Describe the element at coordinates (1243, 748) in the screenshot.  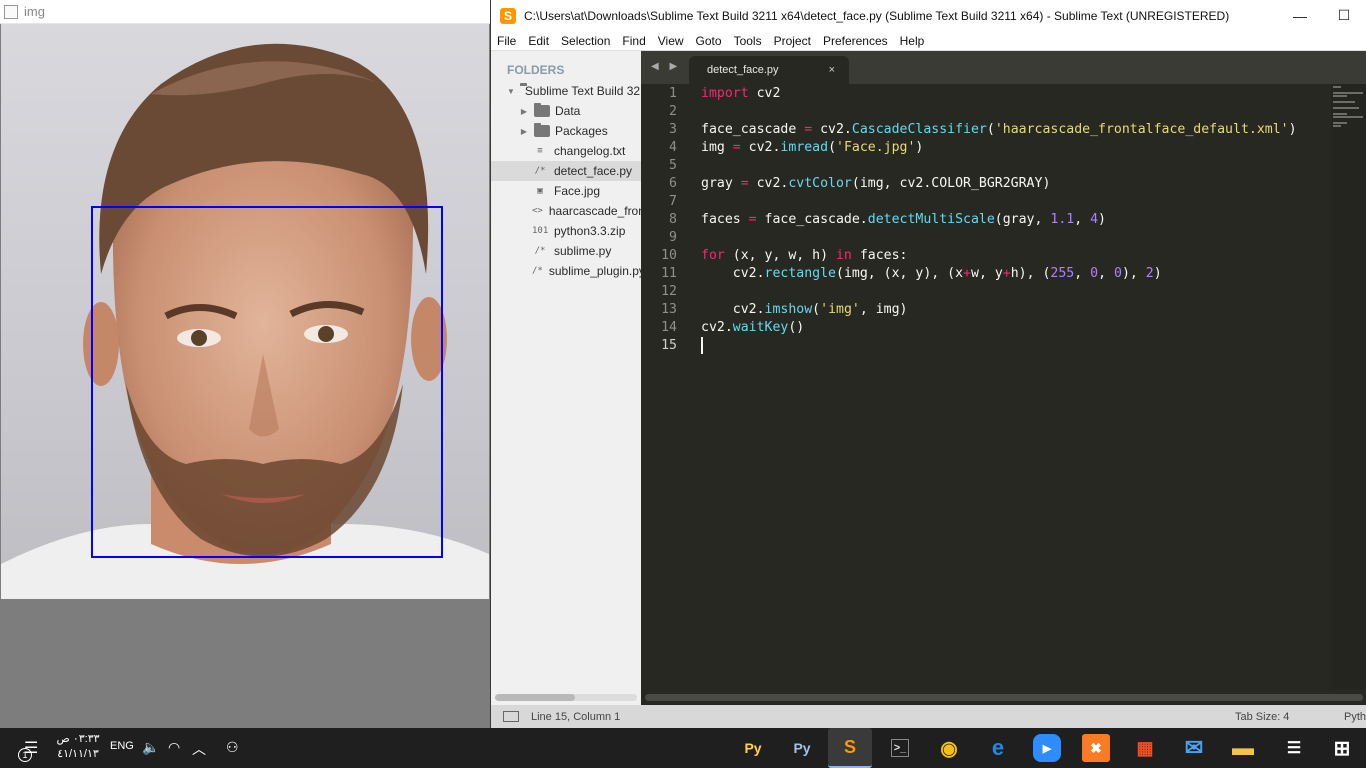
I see `file-explorer-icon: ▬` at that location.